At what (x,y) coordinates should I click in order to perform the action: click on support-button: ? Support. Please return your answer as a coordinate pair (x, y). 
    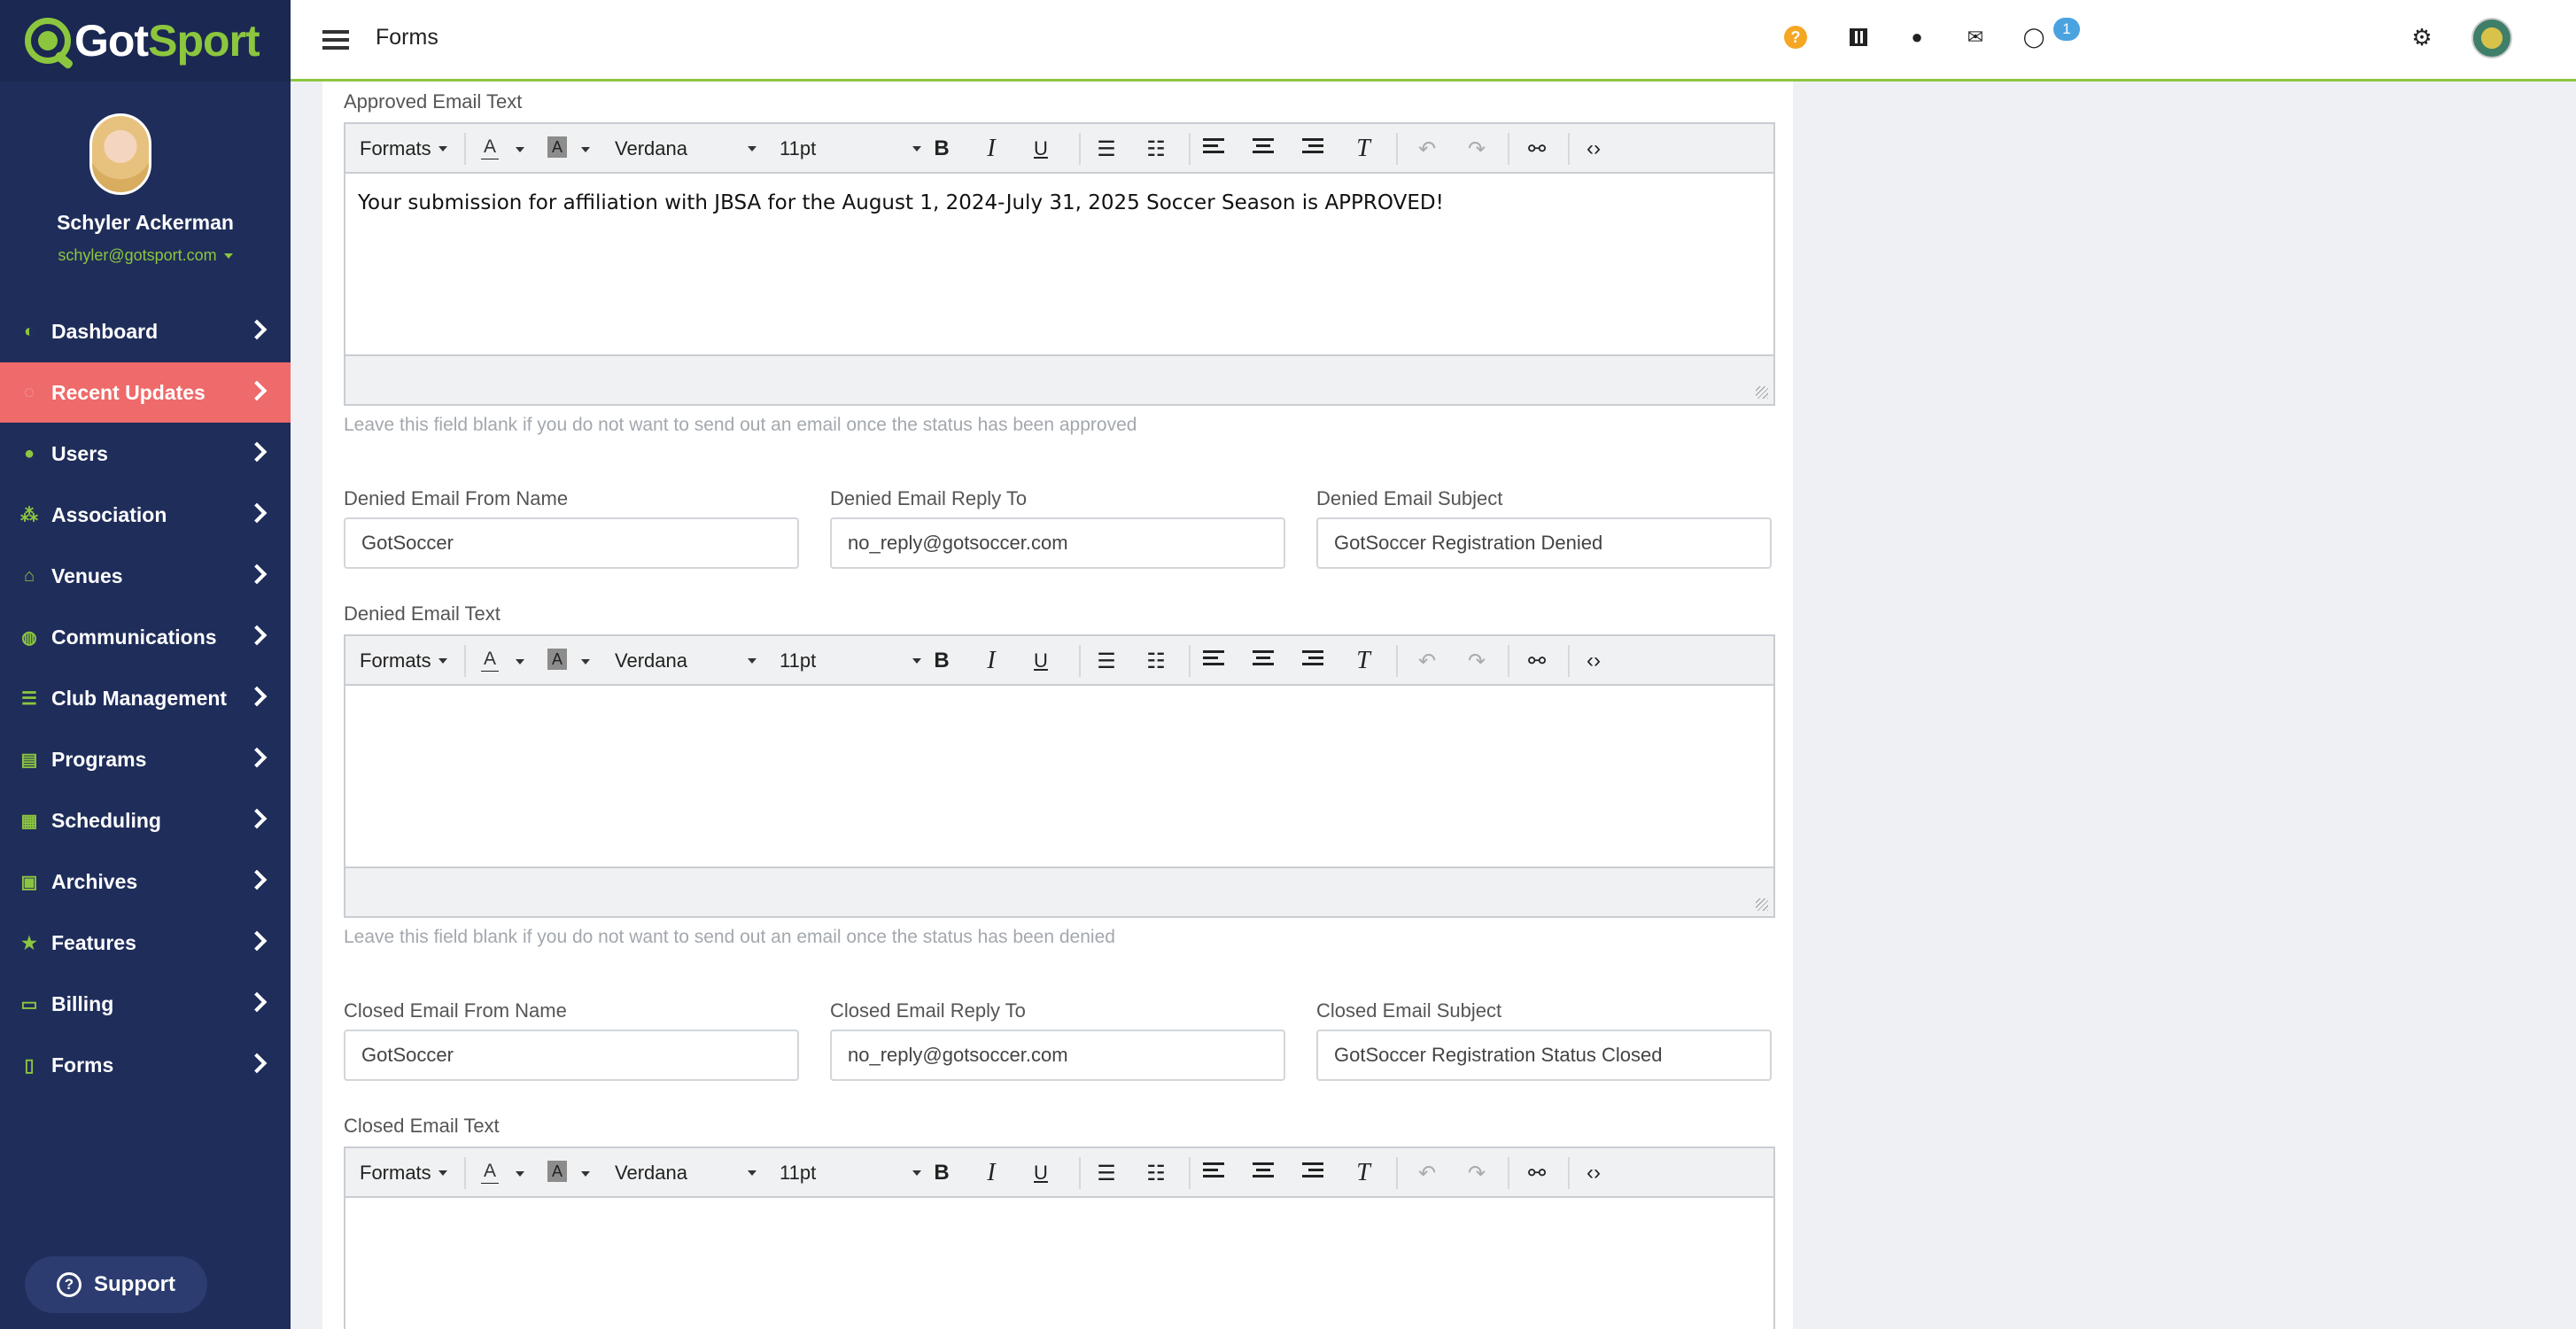
    Looking at the image, I should click on (116, 1285).